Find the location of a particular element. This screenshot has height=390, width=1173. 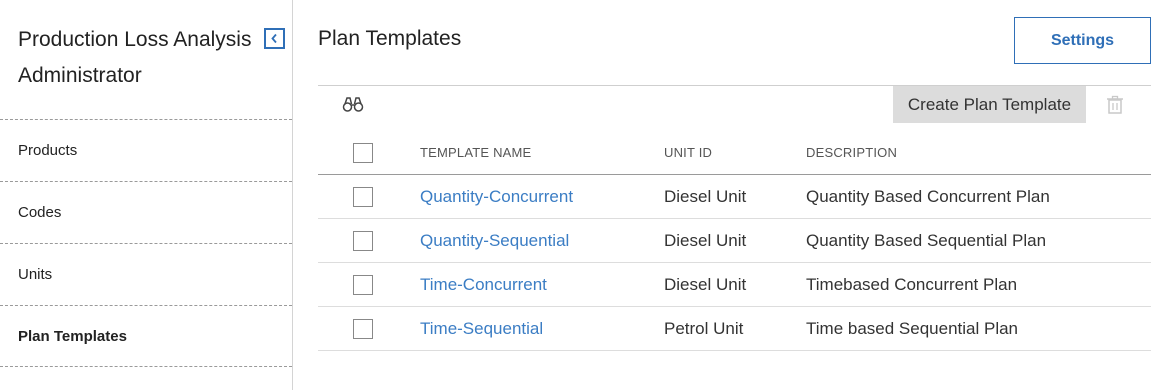

template-name-cell: Quantity-Concurrent is located at coordinates (496, 196).